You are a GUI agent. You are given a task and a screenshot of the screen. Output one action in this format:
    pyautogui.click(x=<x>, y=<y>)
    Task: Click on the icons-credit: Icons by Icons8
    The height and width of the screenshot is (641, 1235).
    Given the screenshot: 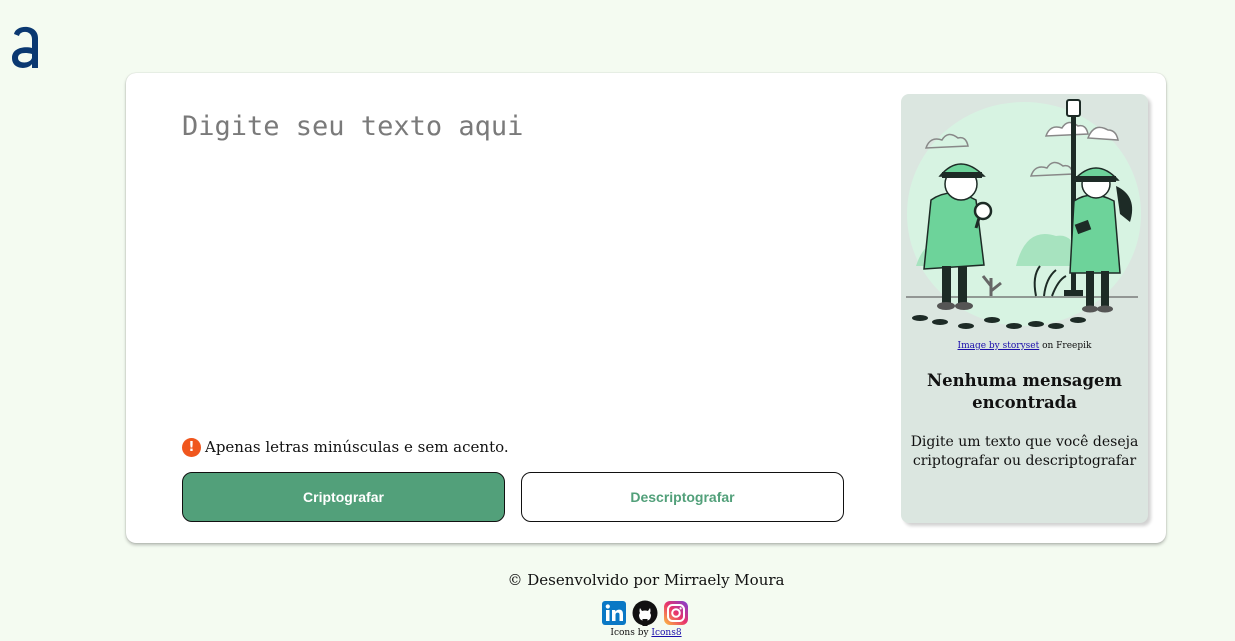 What is the action you would take?
    pyautogui.click(x=646, y=633)
    